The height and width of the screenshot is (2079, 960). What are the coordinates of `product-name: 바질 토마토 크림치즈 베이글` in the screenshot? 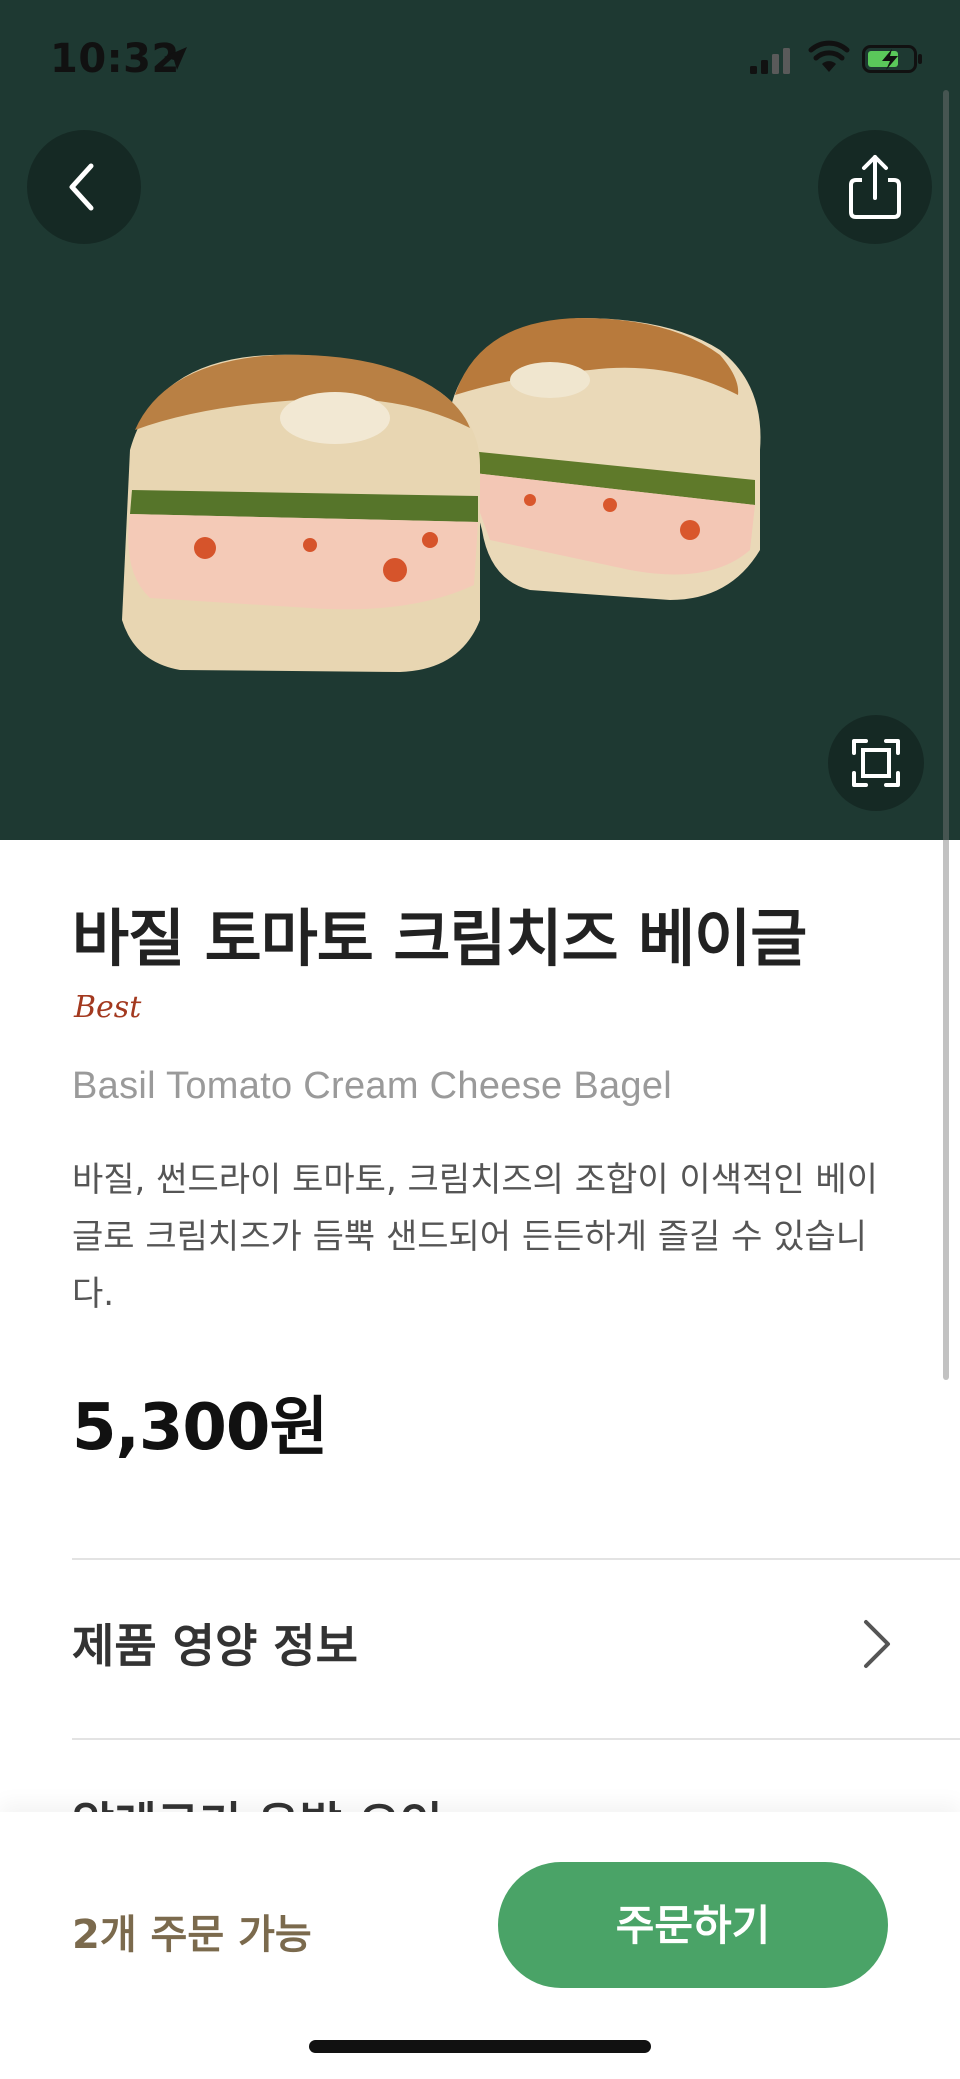 It's located at (439, 938).